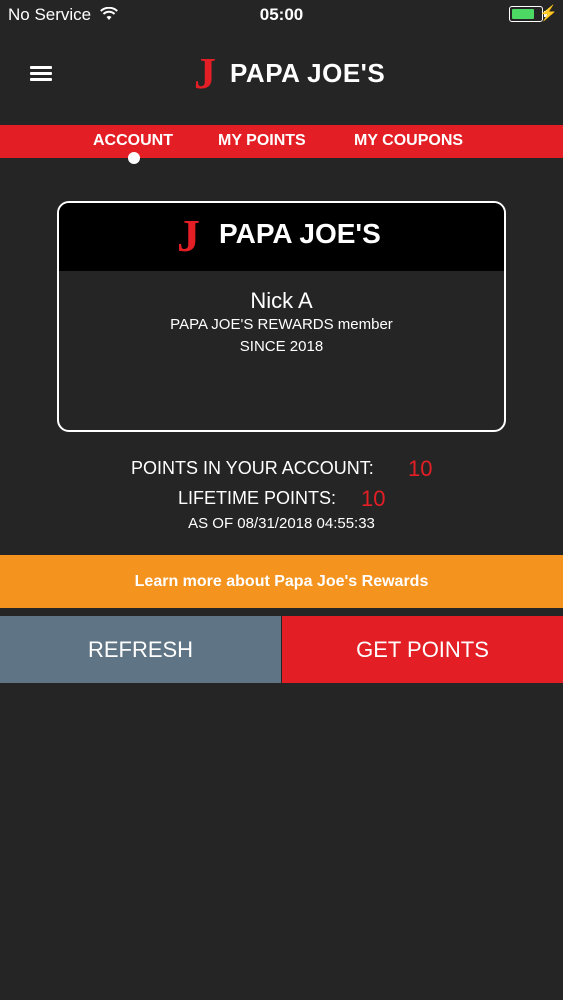 This screenshot has height=1000, width=563. What do you see at coordinates (41, 75) in the screenshot?
I see `hamburger-menu-icon` at bounding box center [41, 75].